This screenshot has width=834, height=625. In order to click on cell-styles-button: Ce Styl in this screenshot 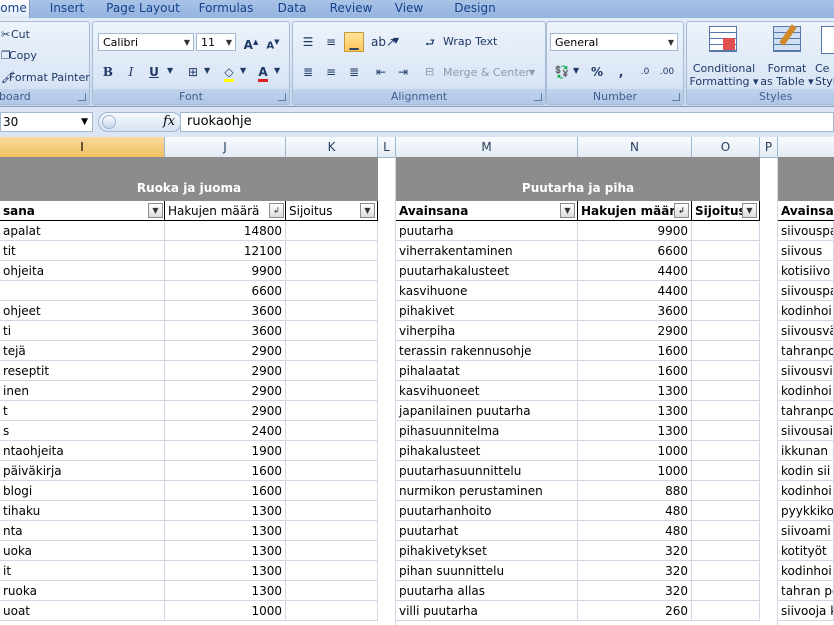, I will do `click(824, 75)`.